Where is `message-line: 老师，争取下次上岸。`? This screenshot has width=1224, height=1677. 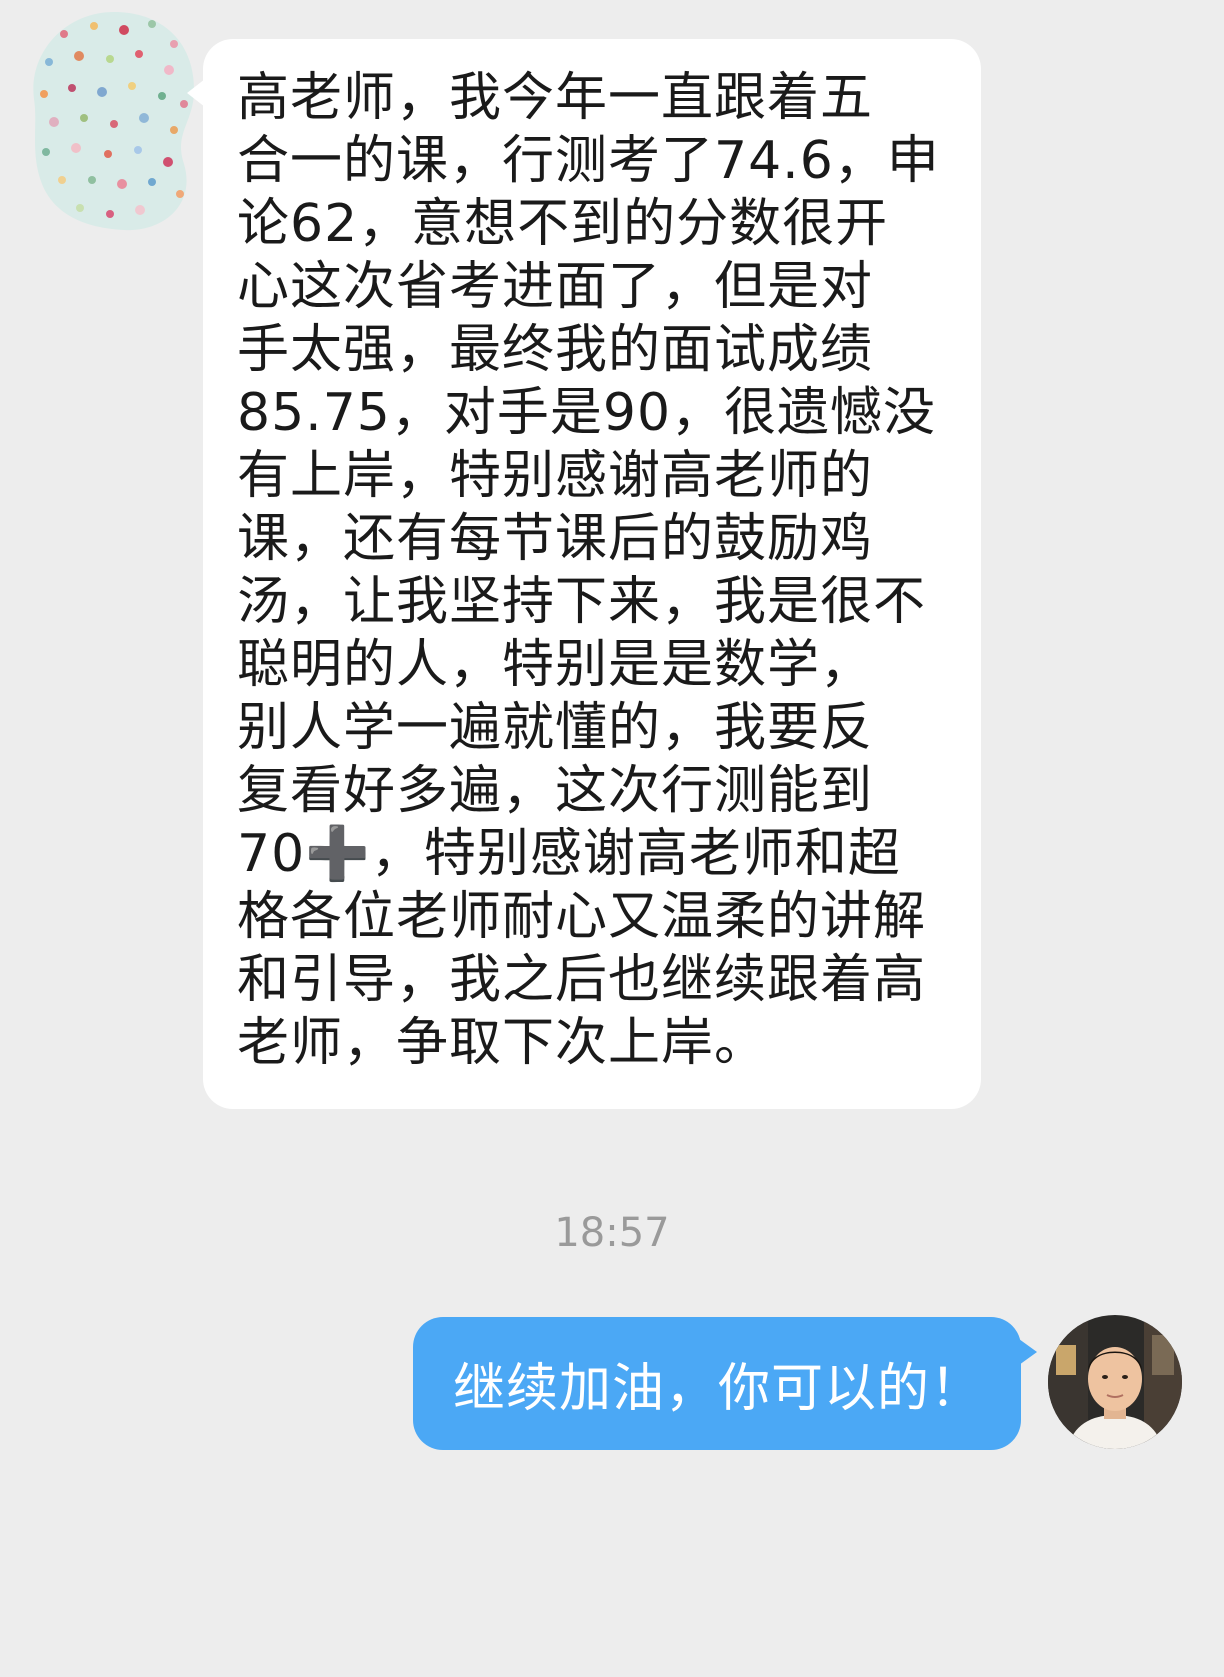 message-line: 老师，争取下次上岸。 is located at coordinates (502, 1043).